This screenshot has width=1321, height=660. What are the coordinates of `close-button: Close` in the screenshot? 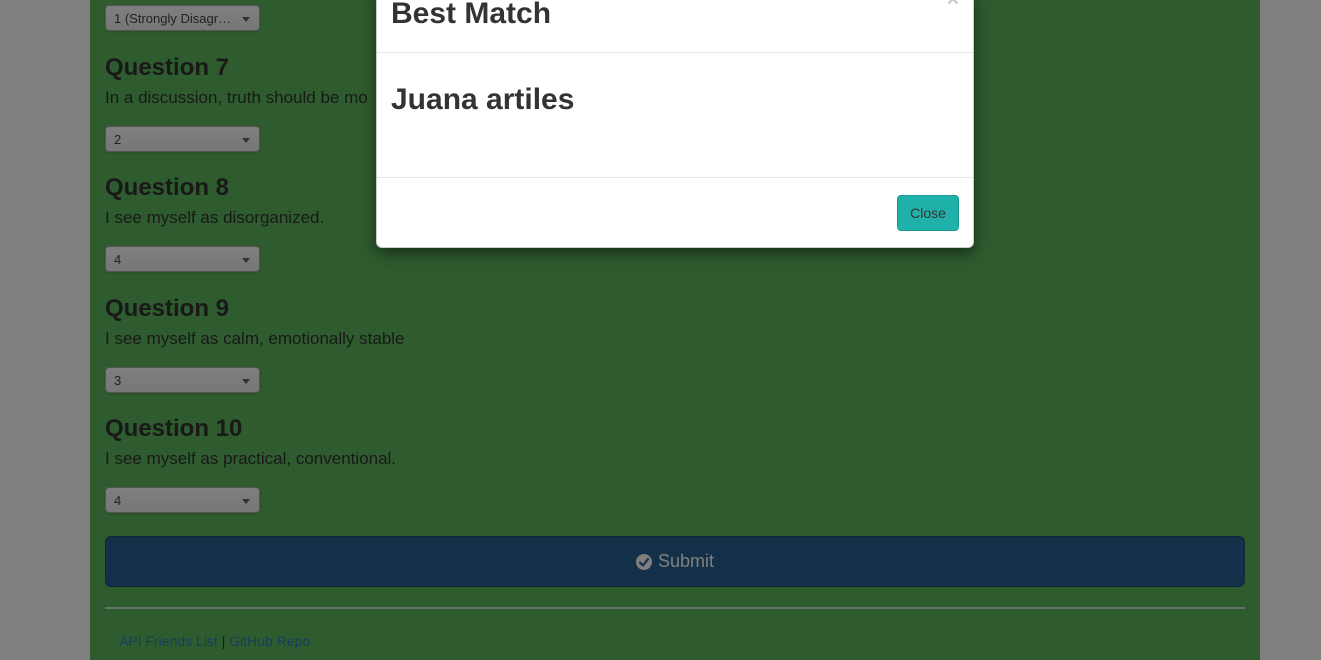 It's located at (928, 213).